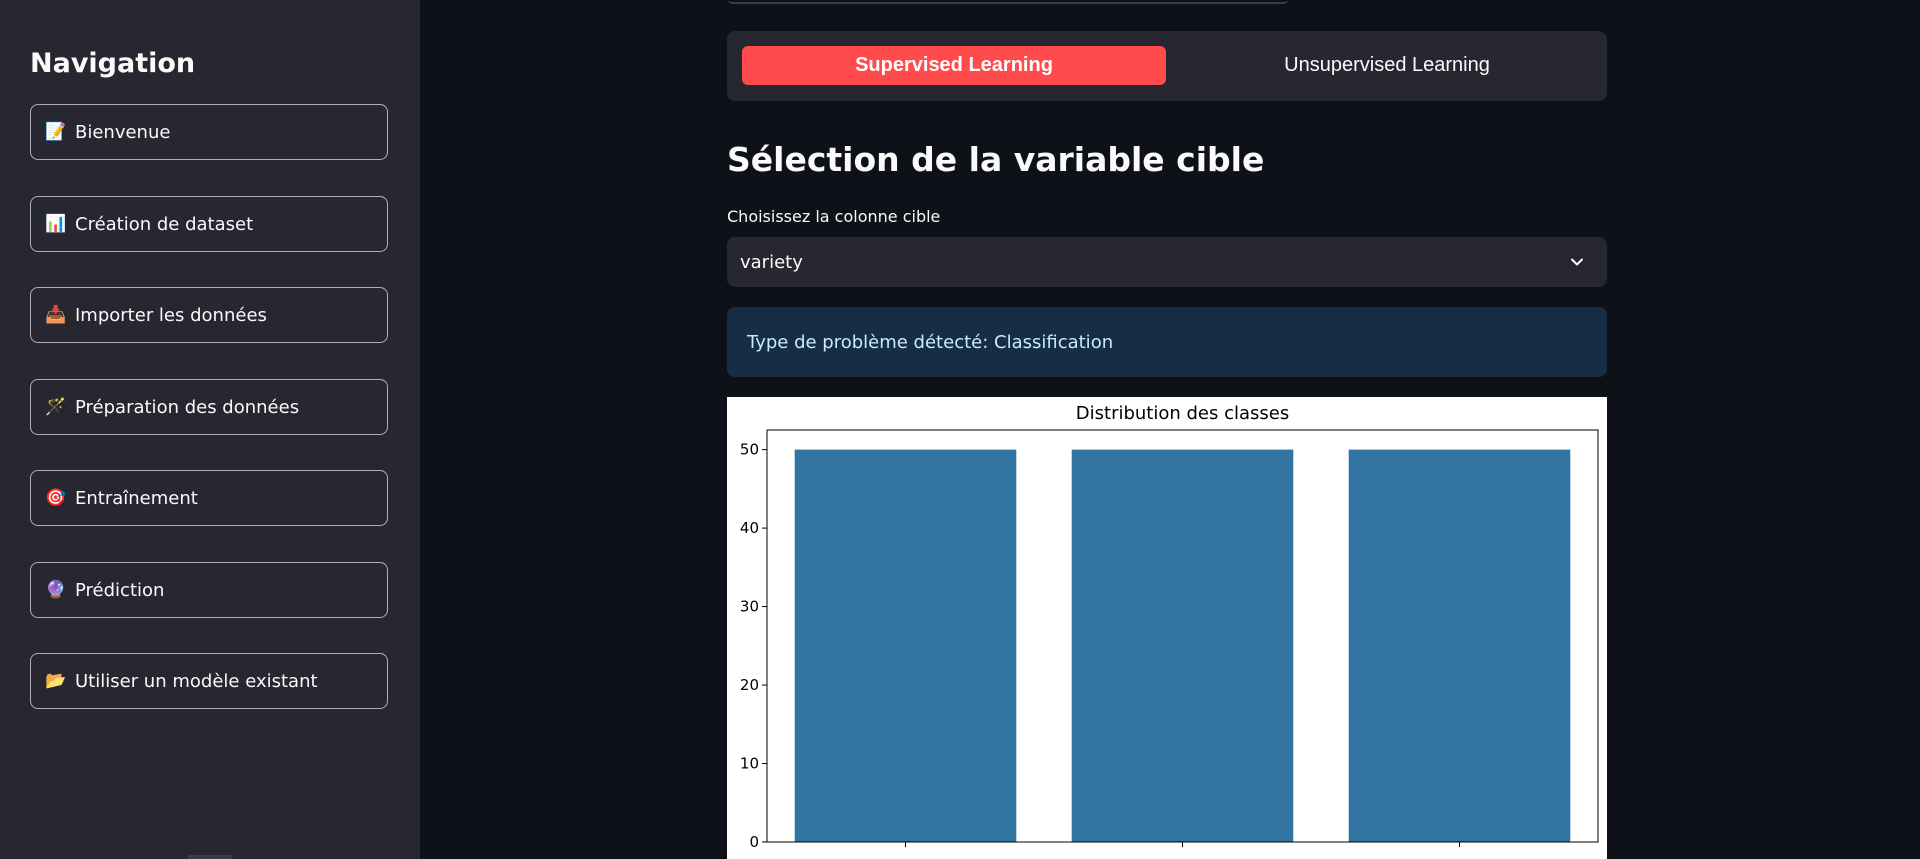  What do you see at coordinates (749, 450) in the screenshot?
I see `y-tick-label: 50` at bounding box center [749, 450].